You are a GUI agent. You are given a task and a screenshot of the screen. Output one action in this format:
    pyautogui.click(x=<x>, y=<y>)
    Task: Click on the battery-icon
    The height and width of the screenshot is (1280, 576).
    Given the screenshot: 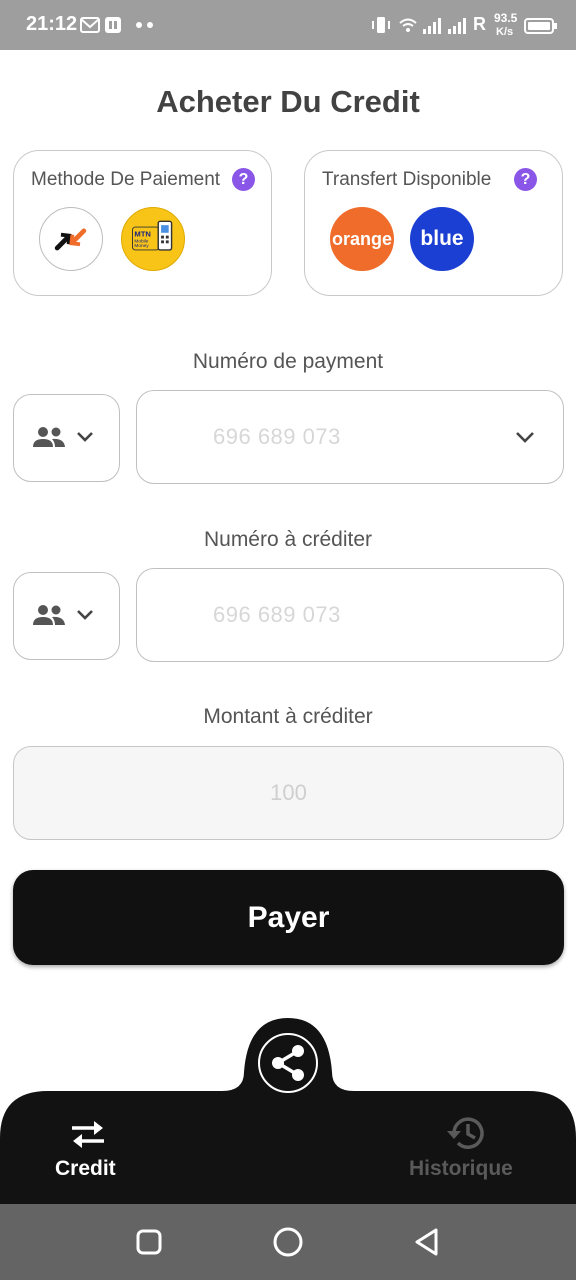 What is the action you would take?
    pyautogui.click(x=540, y=26)
    